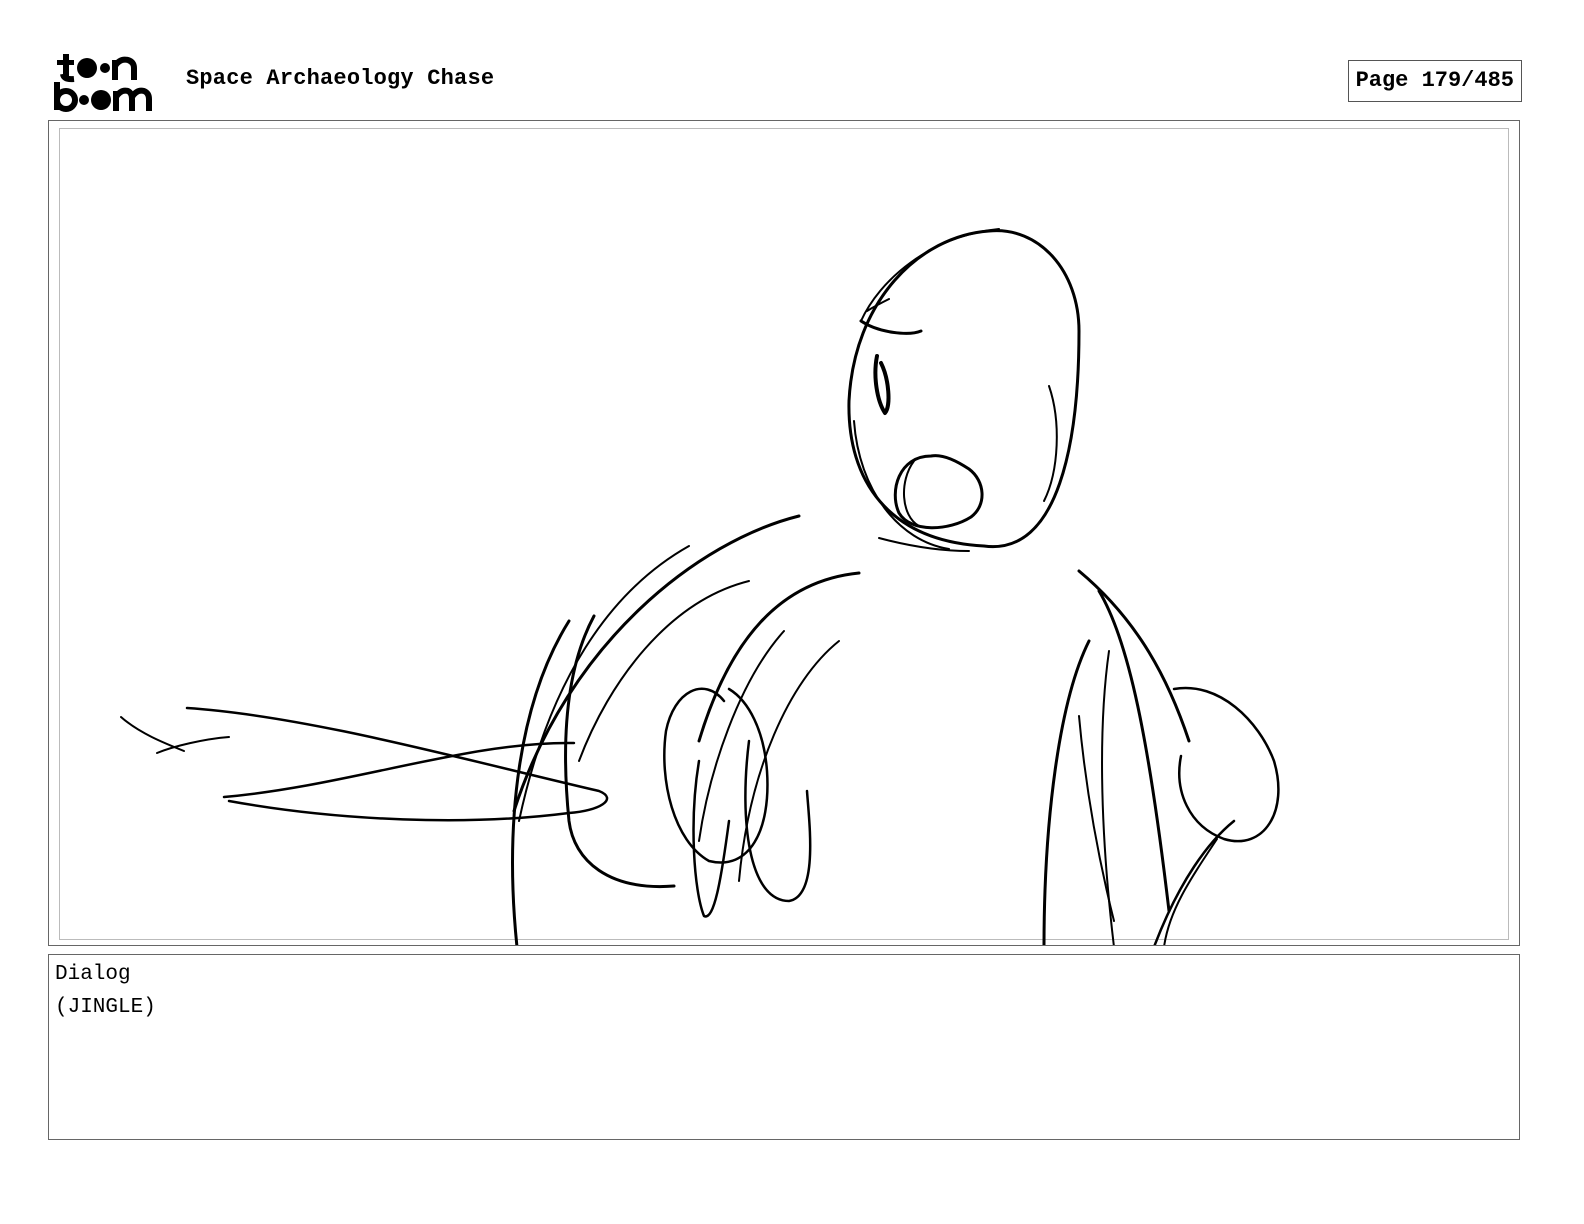 Image resolution: width=1584 pixels, height=1224 pixels. What do you see at coordinates (784, 1047) in the screenshot?
I see `dialog-box: Dialog (JINGLE)` at bounding box center [784, 1047].